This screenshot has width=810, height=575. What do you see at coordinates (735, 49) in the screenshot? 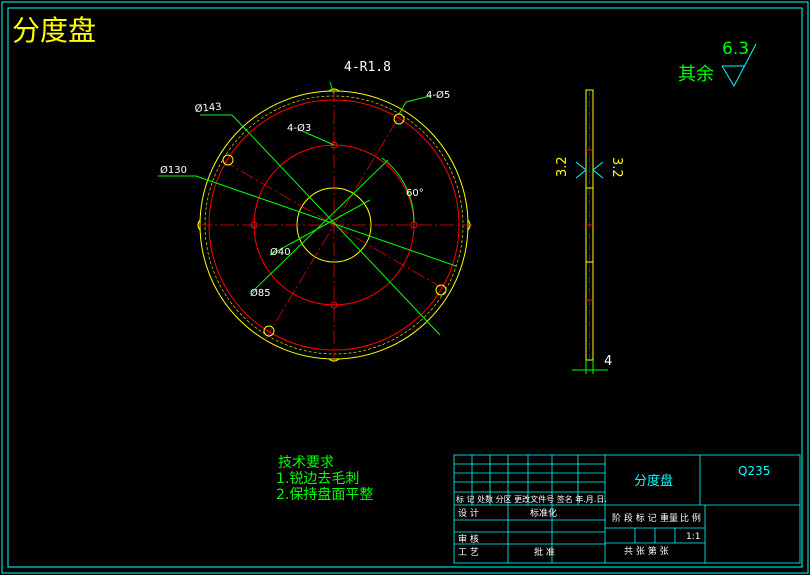
I see `rough-note-value: 6.3` at bounding box center [735, 49].